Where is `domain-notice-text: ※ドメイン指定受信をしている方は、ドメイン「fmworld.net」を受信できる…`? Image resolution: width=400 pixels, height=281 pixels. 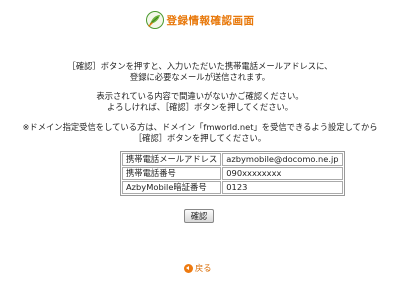 domain-notice-text: ※ドメイン指定受信をしている方は、ドメイン「fmworld.net」を受信できる… is located at coordinates (200, 133).